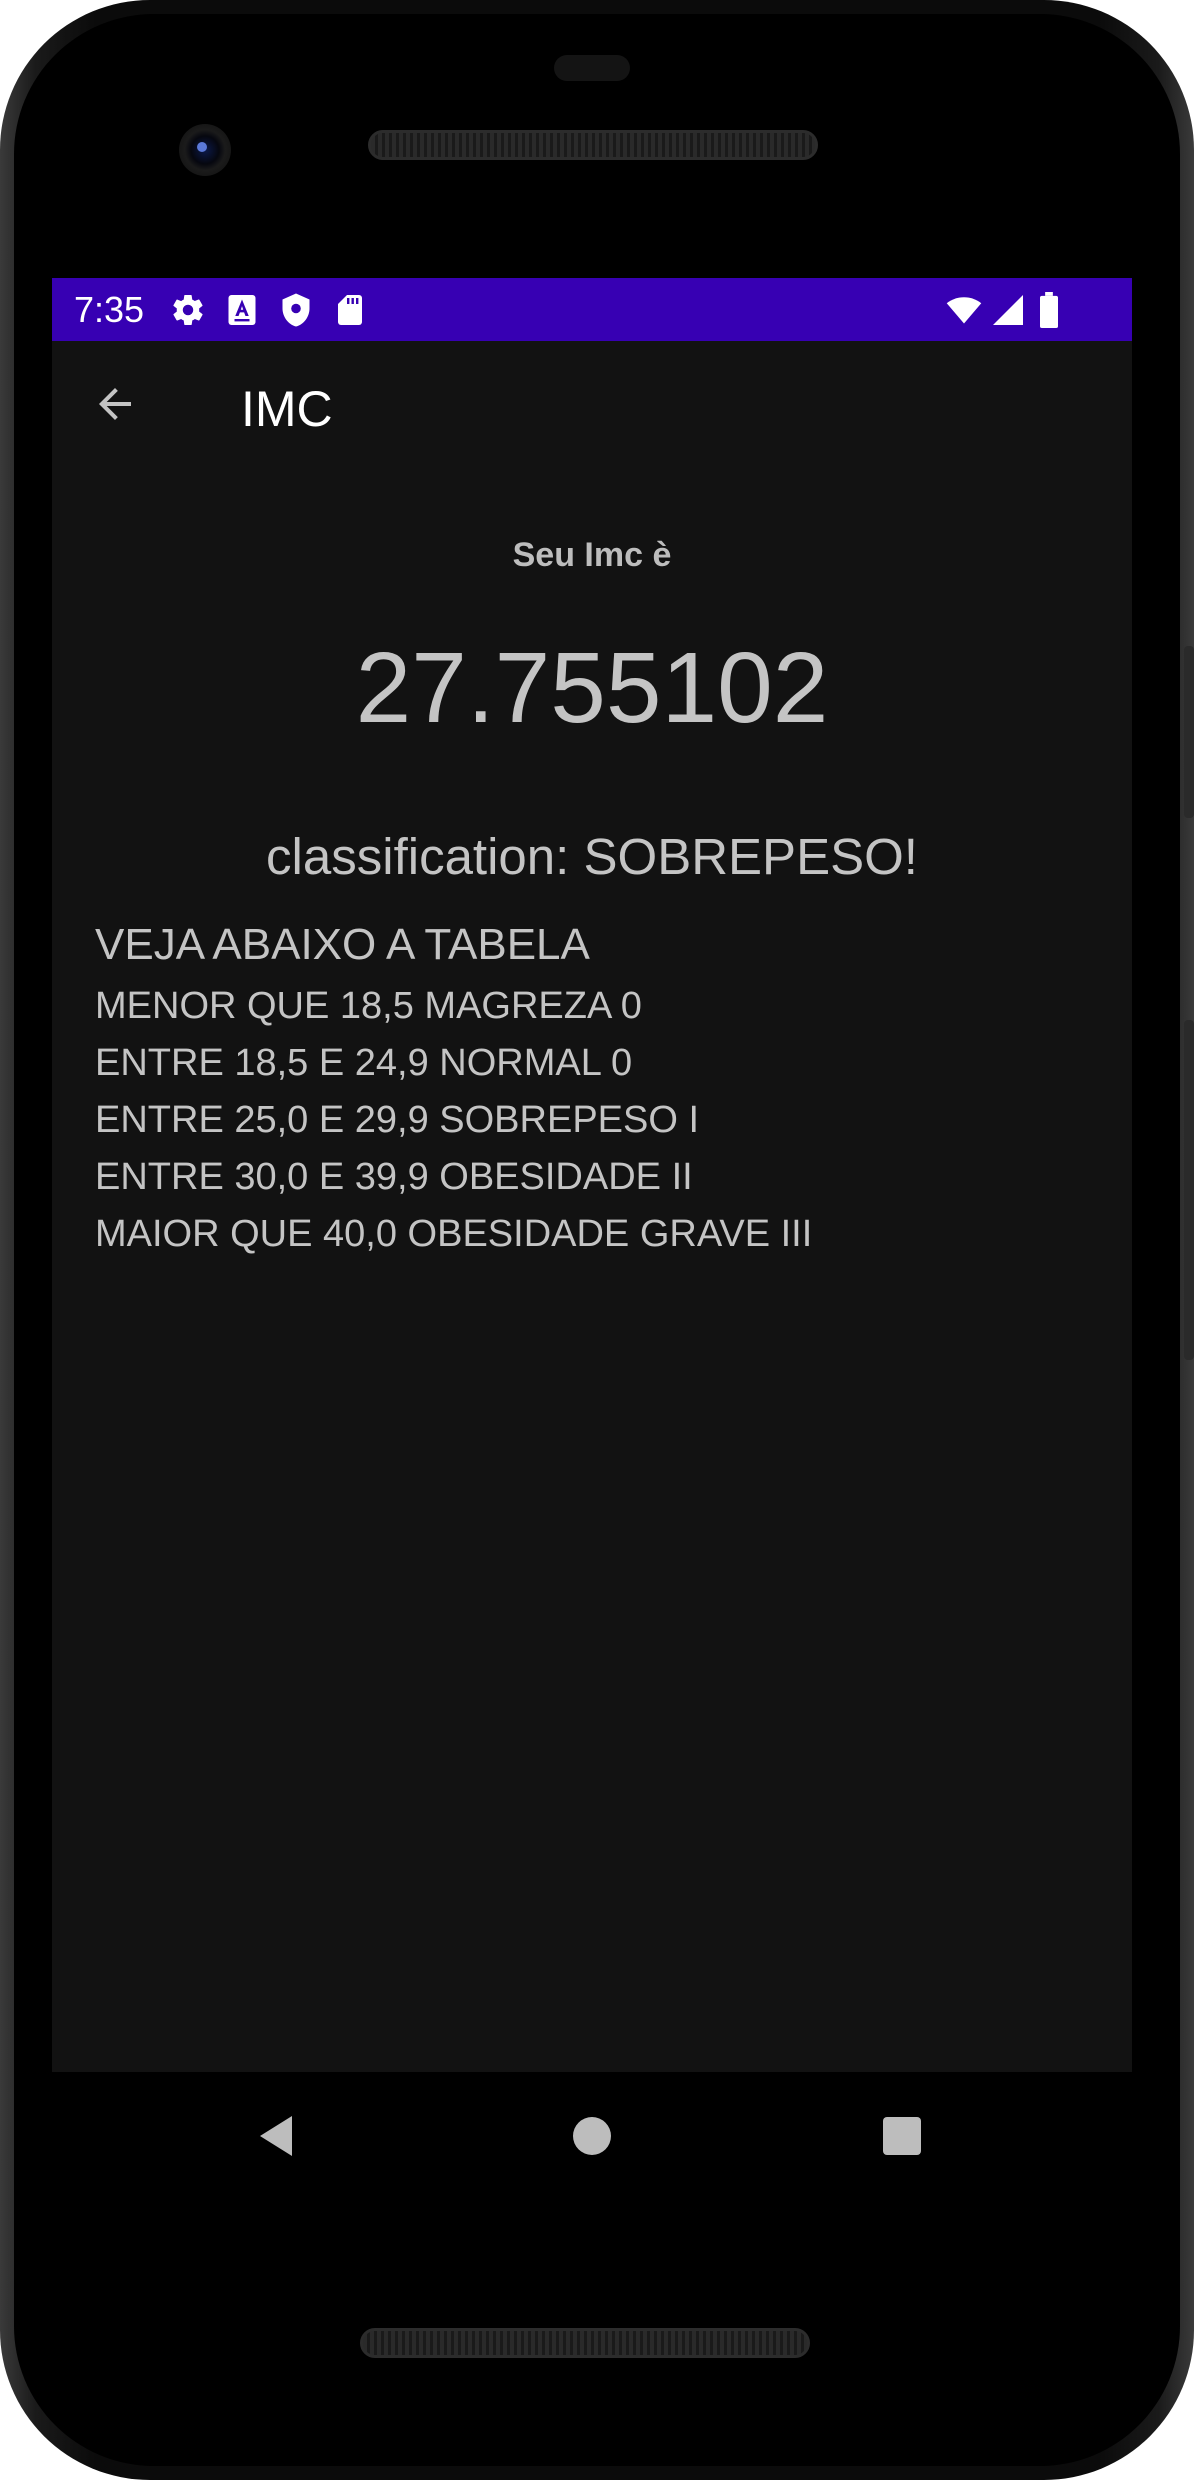  What do you see at coordinates (592, 414) in the screenshot?
I see `app-bar: IMC` at bounding box center [592, 414].